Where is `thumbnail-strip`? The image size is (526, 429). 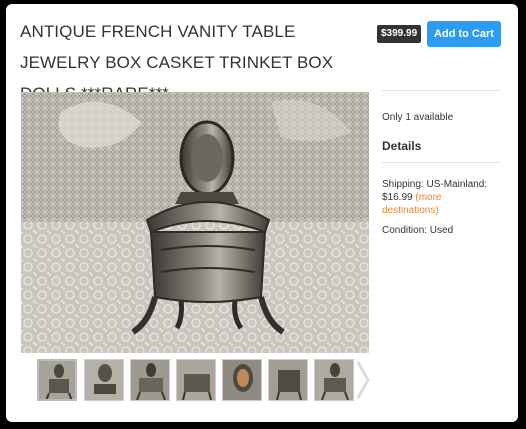
thumbnail-strip is located at coordinates (195, 381).